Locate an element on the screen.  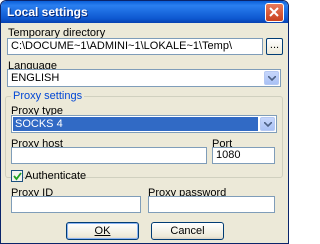
ok-button-label: OK is located at coordinates (102, 231).